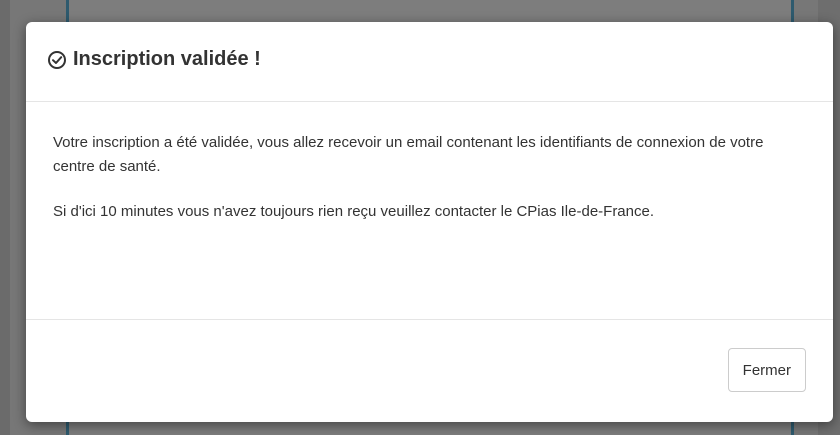 This screenshot has width=840, height=435. Describe the element at coordinates (57, 60) in the screenshot. I see `check-circle-icon` at that location.